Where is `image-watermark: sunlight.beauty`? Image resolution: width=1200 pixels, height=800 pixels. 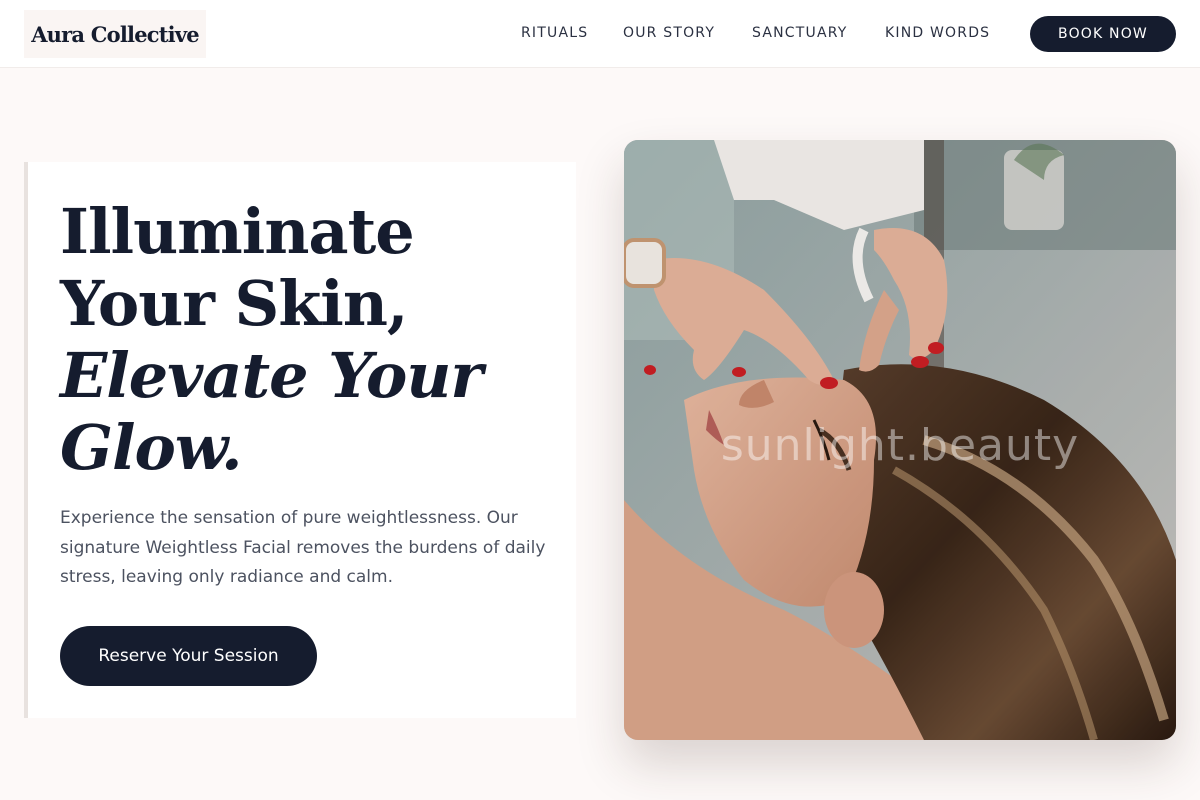
image-watermark: sunlight.beauty is located at coordinates (900, 445).